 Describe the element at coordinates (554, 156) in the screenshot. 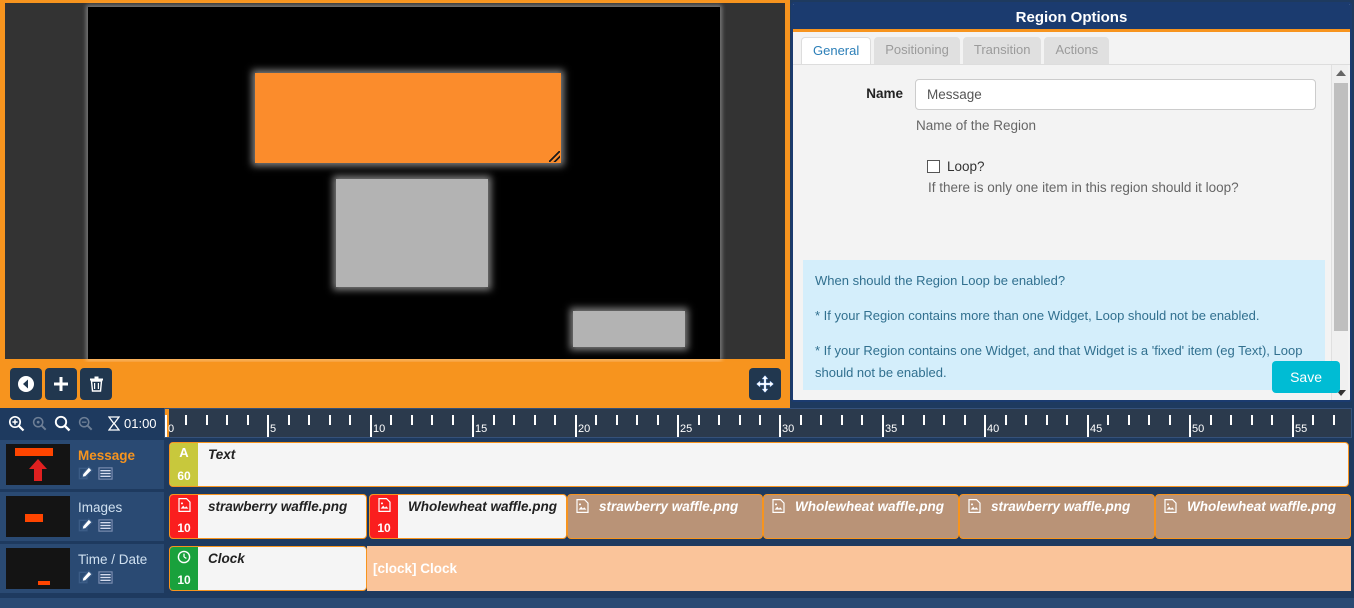

I see `resize-handle-icon` at that location.